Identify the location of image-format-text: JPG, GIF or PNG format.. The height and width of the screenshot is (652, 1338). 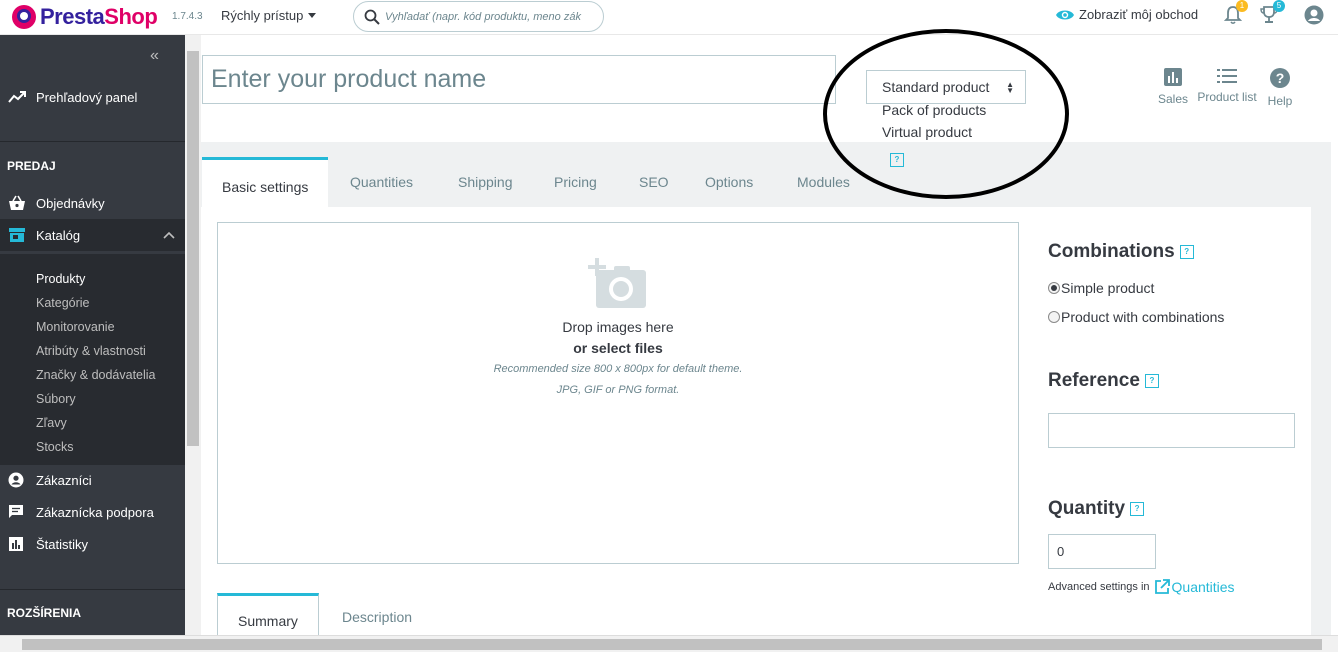
(618, 390).